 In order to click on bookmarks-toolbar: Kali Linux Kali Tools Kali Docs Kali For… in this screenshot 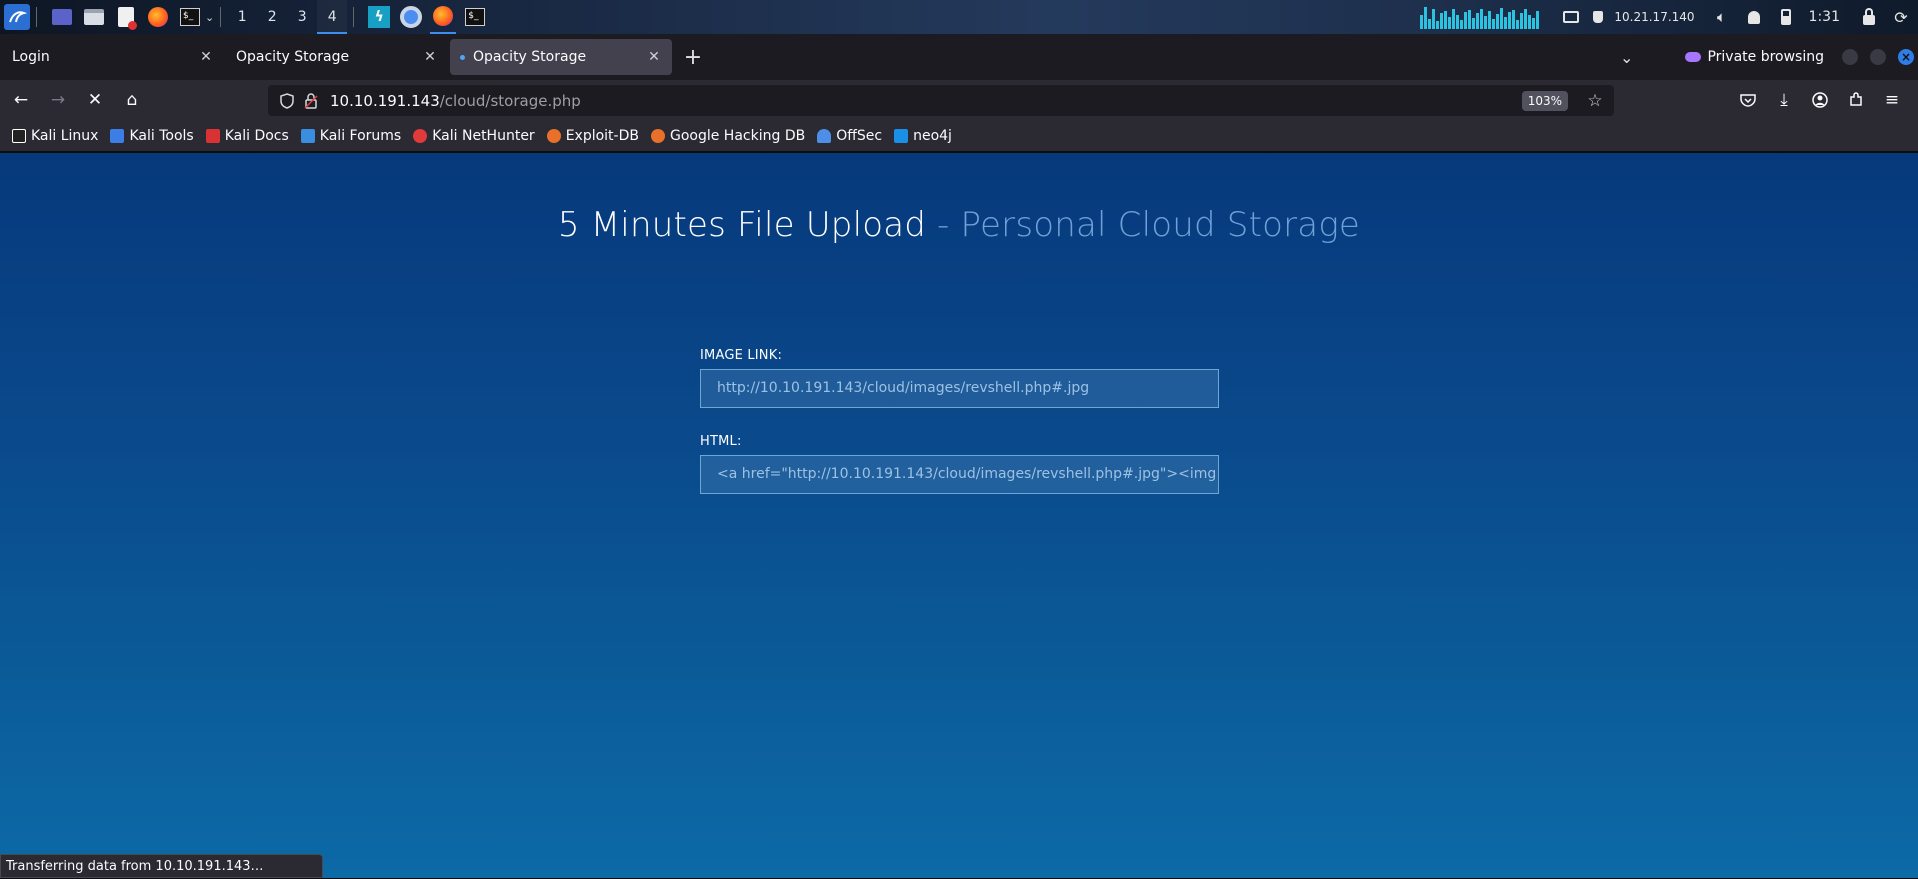, I will do `click(959, 136)`.